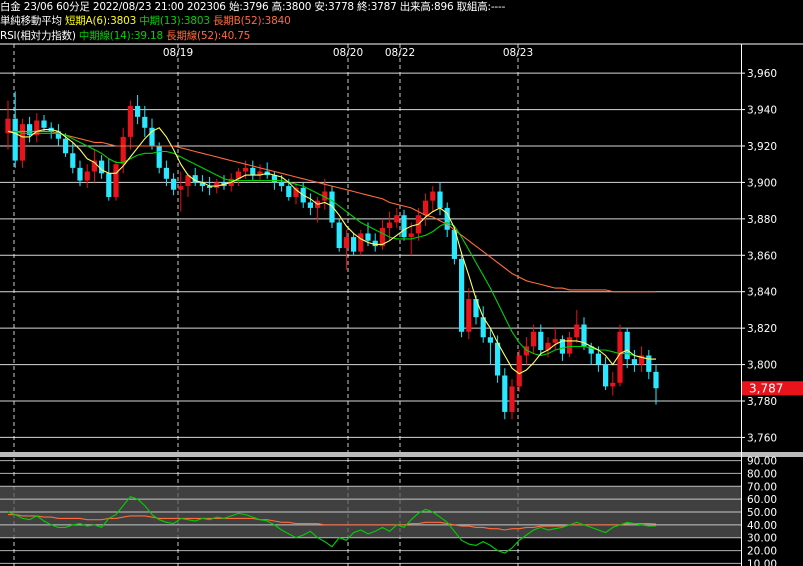 Image resolution: width=803 pixels, height=566 pixels. I want to click on rsi-tick-label: 20.00, so click(762, 552).